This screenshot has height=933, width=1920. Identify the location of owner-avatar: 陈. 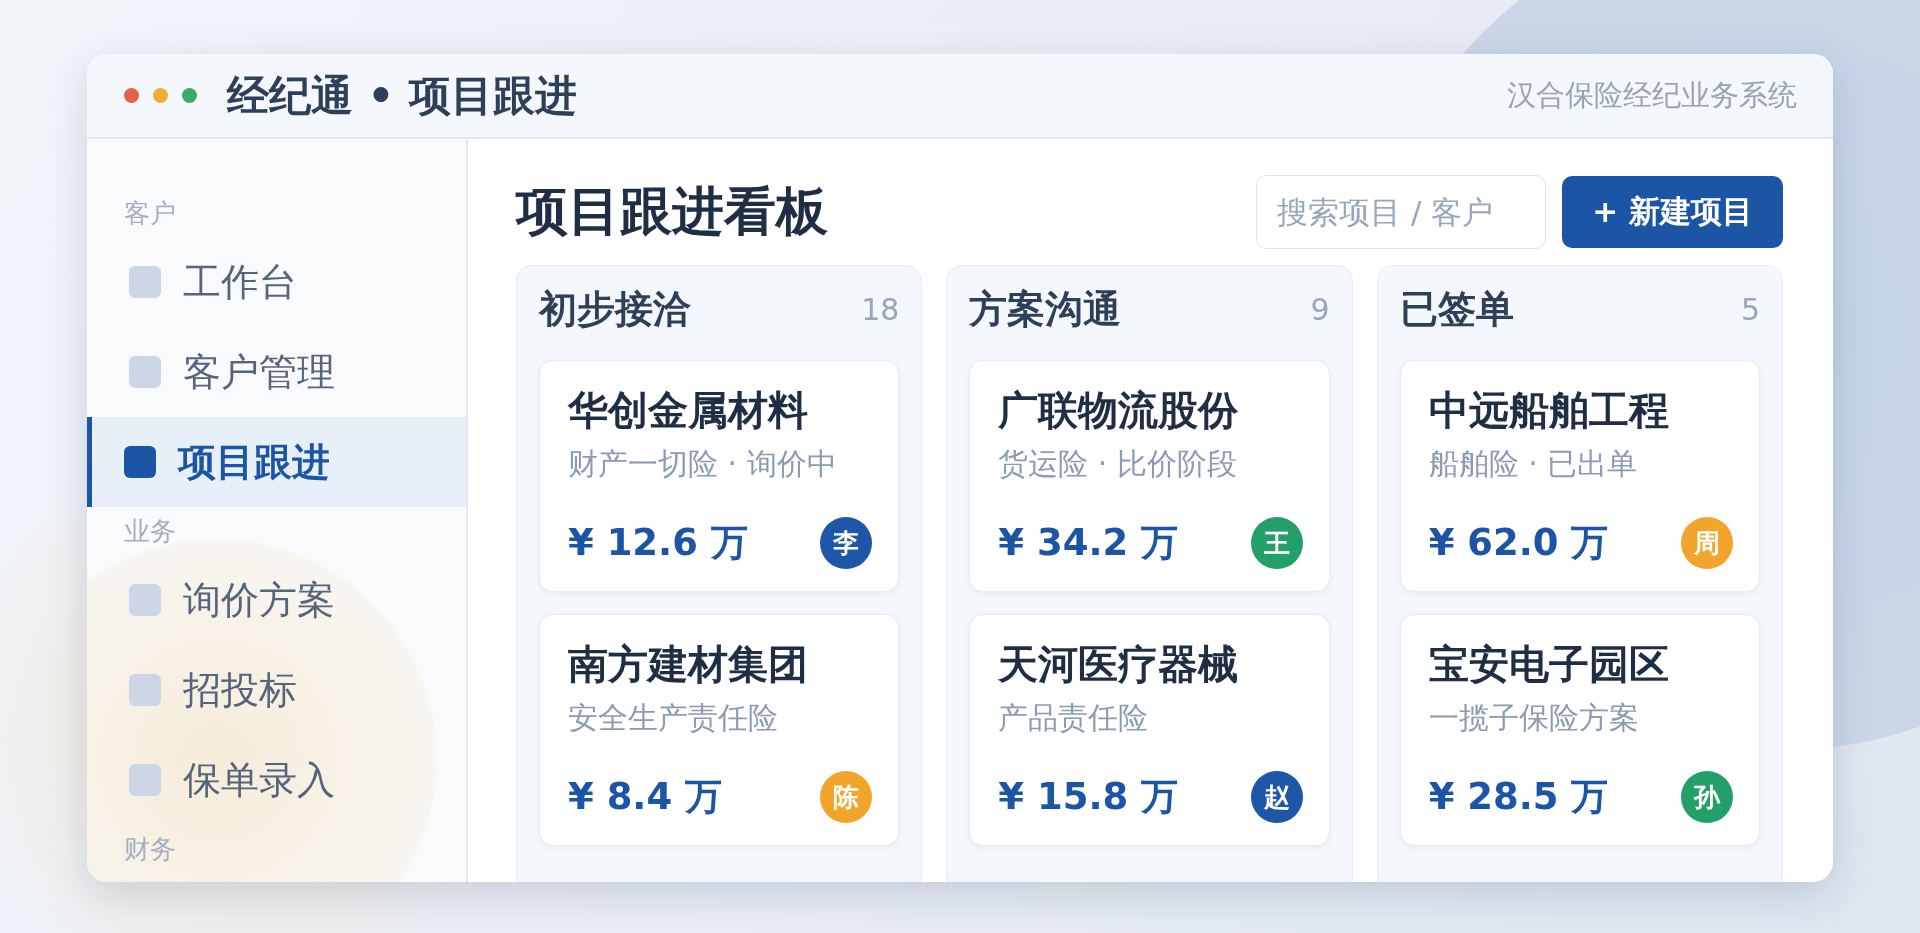
(846, 797).